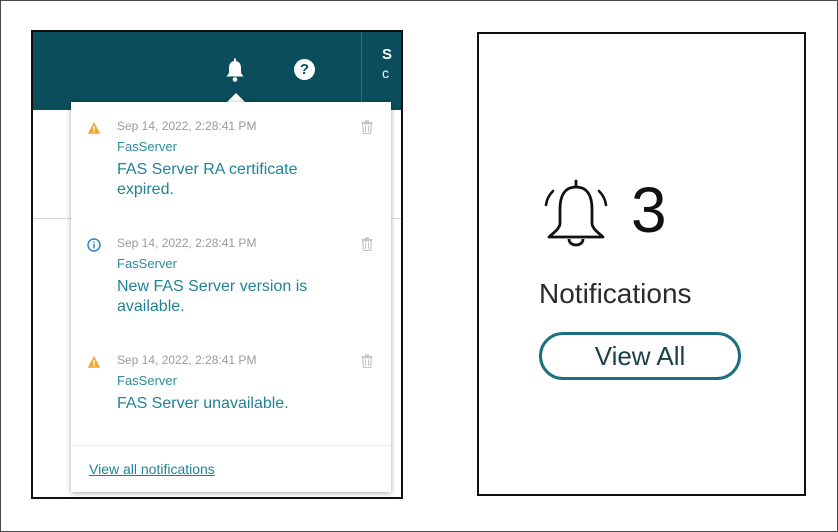  I want to click on topbar-divider, so click(361, 71).